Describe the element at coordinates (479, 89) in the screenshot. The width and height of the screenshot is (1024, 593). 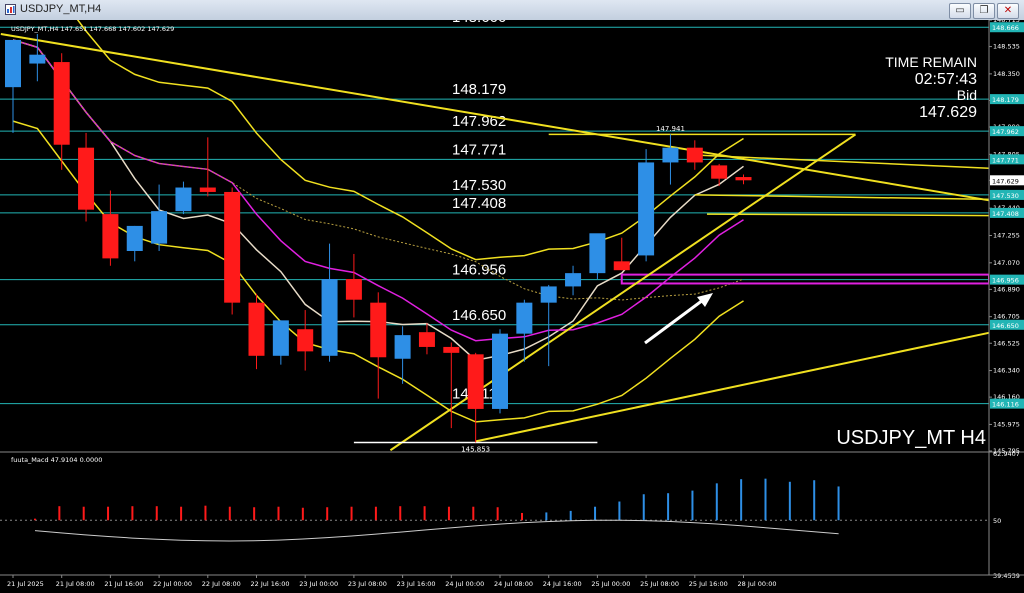
I see `level-label: 148.179` at that location.